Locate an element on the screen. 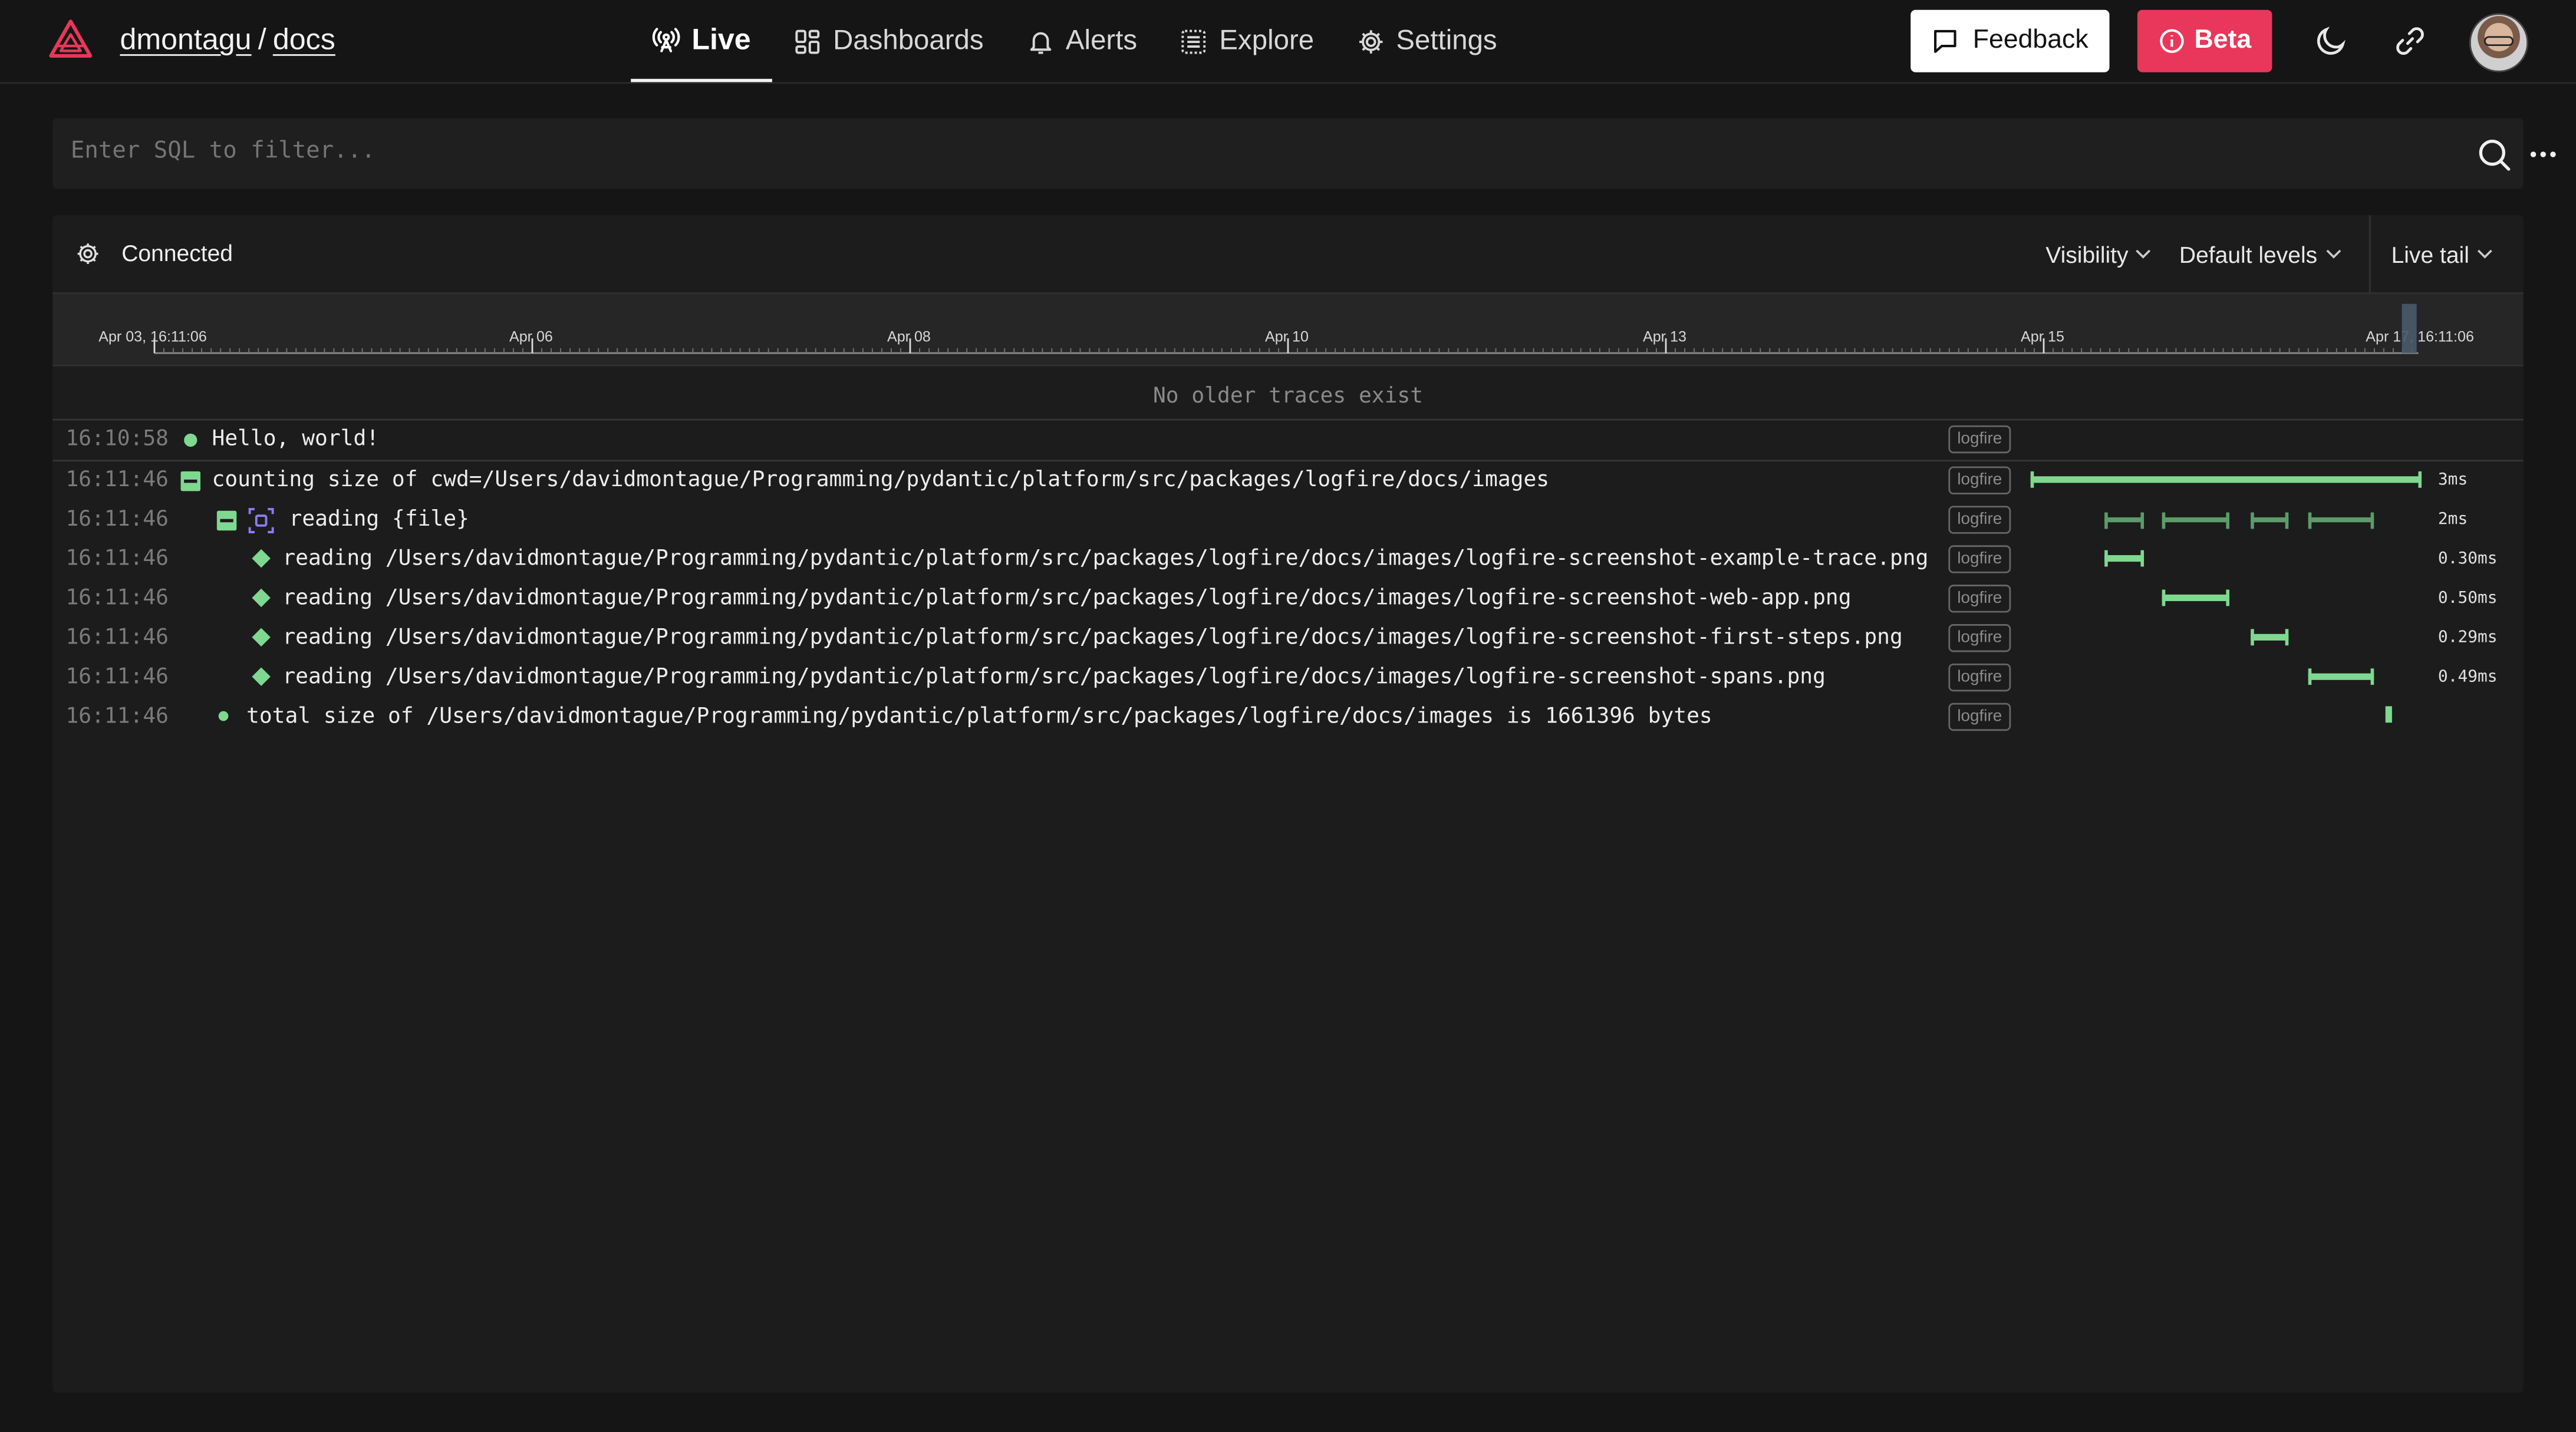  visibility-dropdown: Visibility is located at coordinates (2099, 253).